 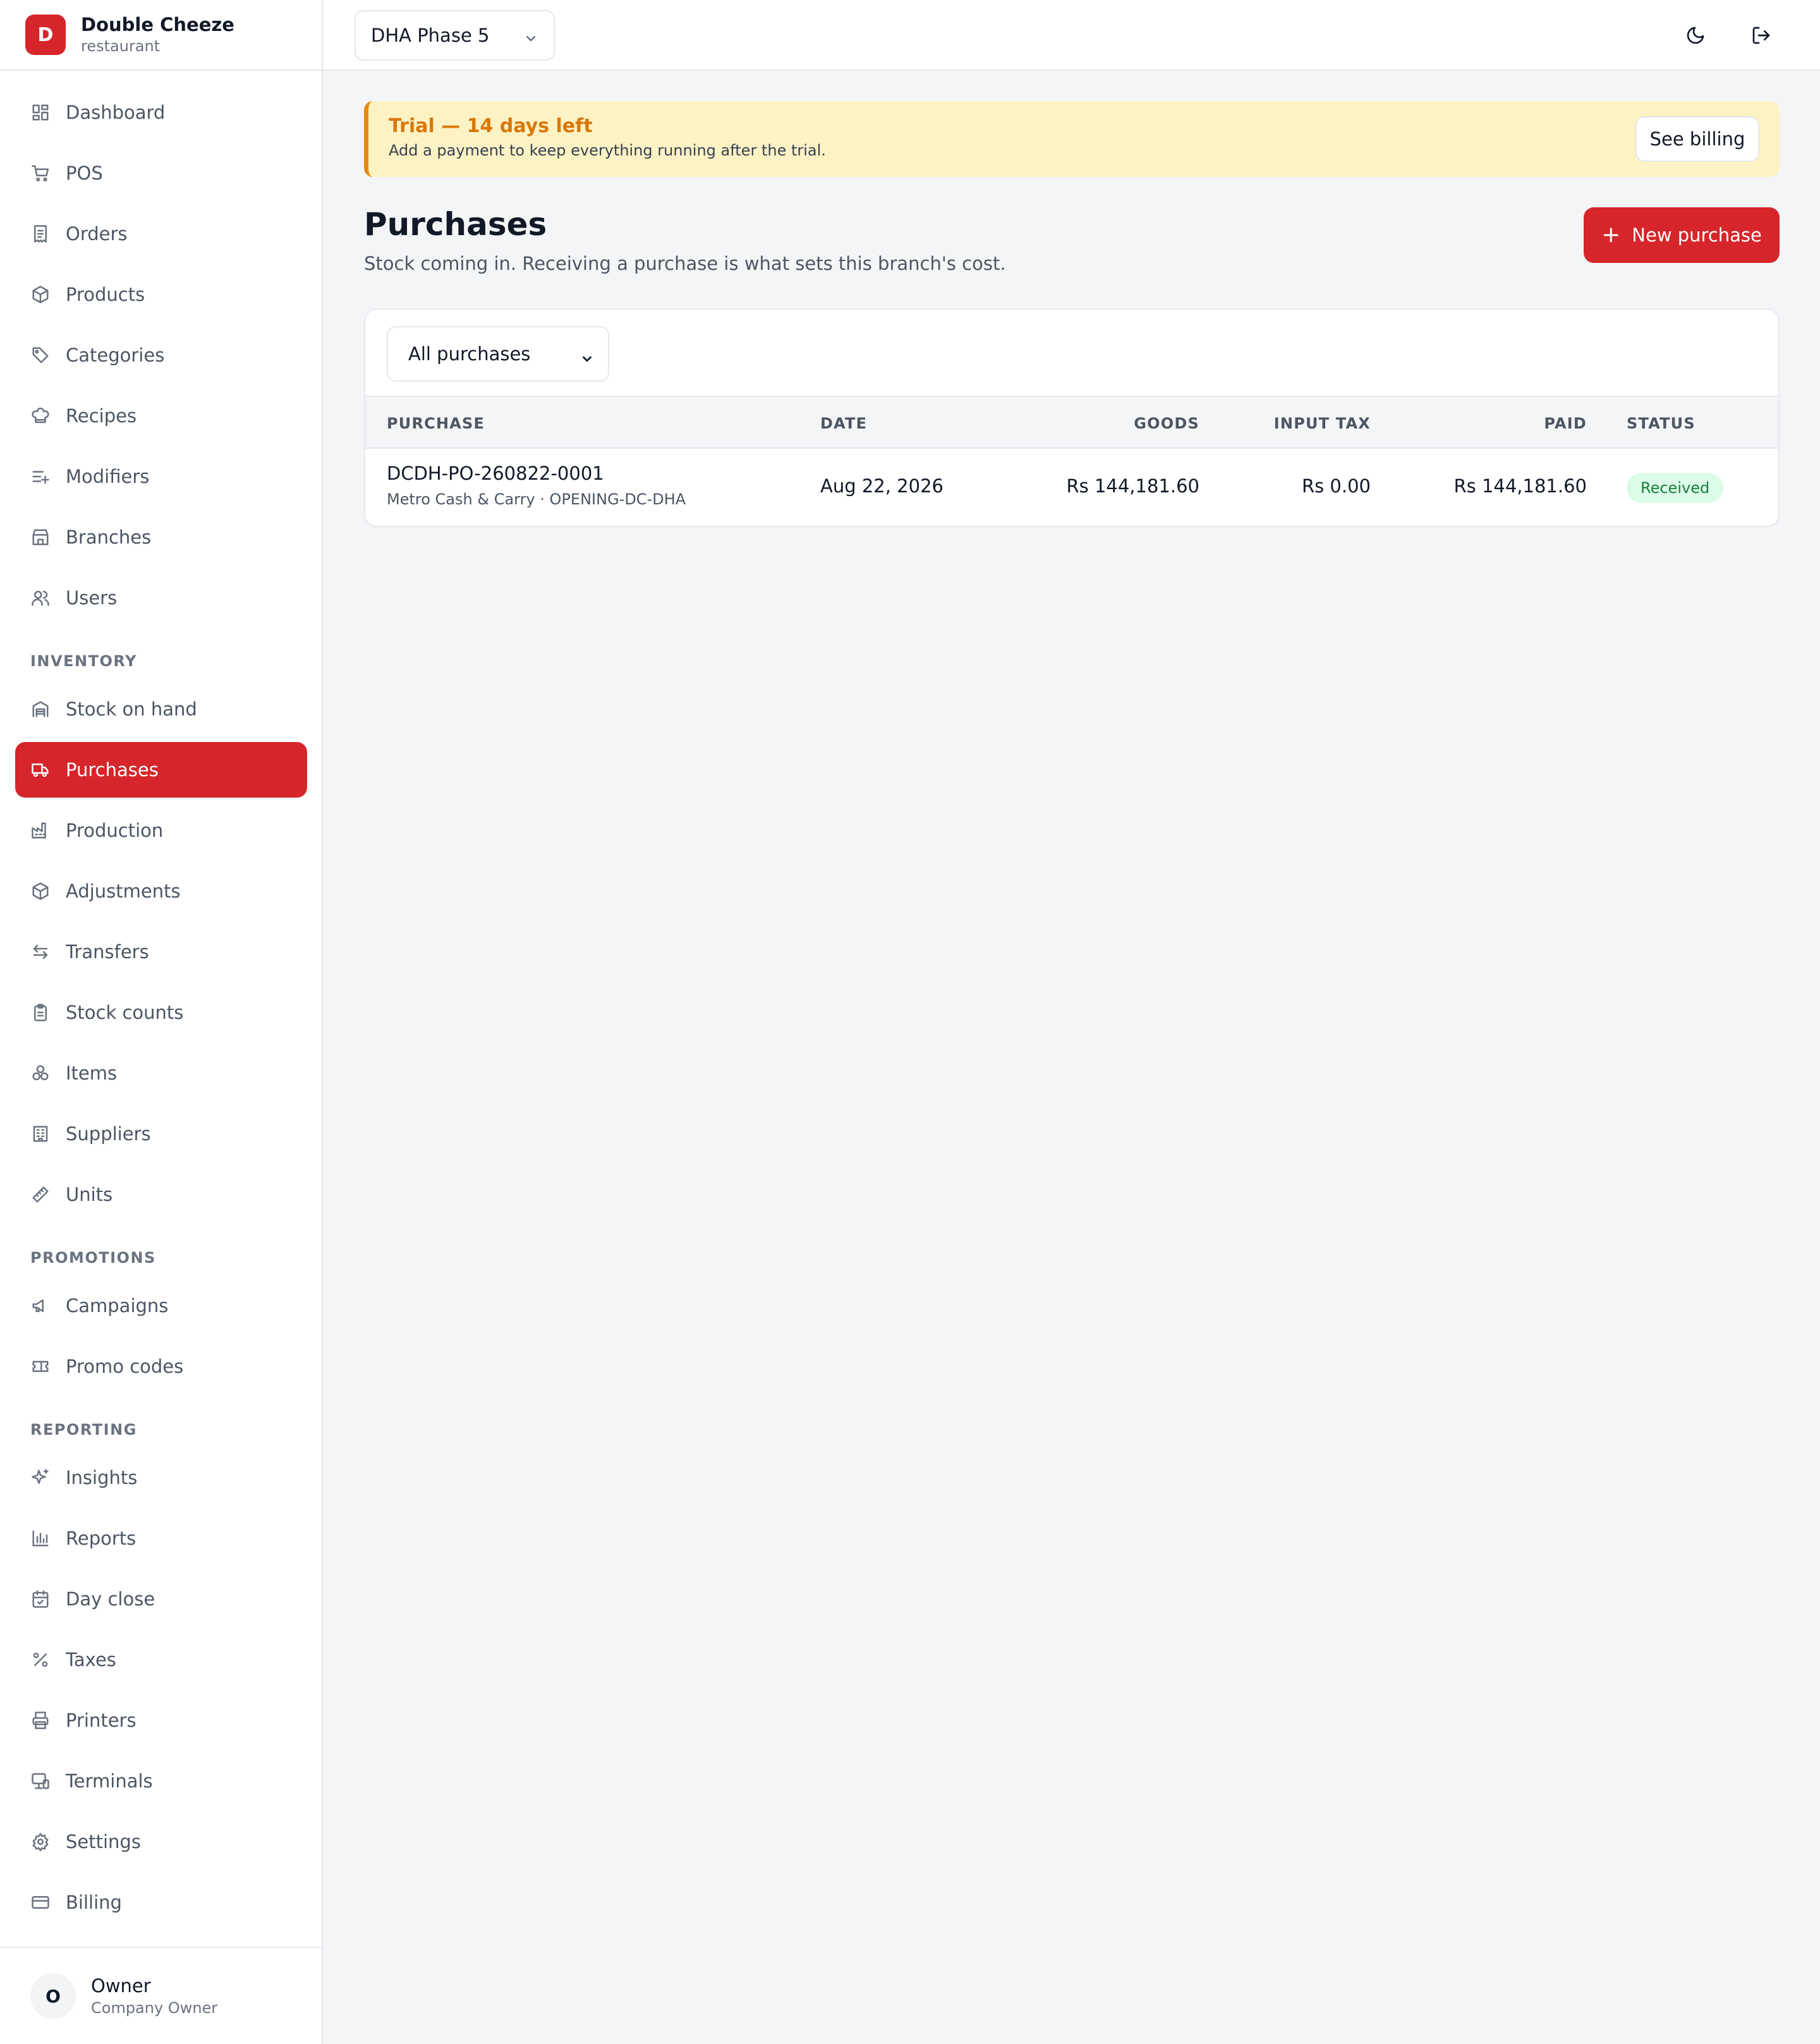 What do you see at coordinates (161, 1013) in the screenshot?
I see `sidebar-item-stock-counts: Stock counts` at bounding box center [161, 1013].